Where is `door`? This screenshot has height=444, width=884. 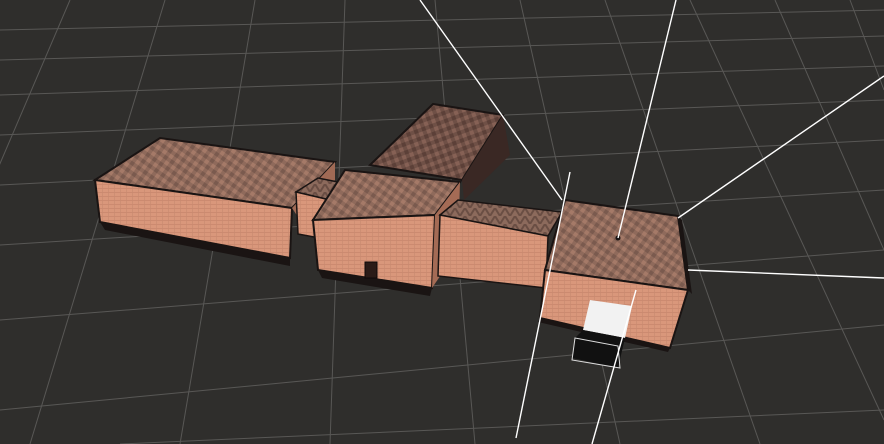
door is located at coordinates (371, 270).